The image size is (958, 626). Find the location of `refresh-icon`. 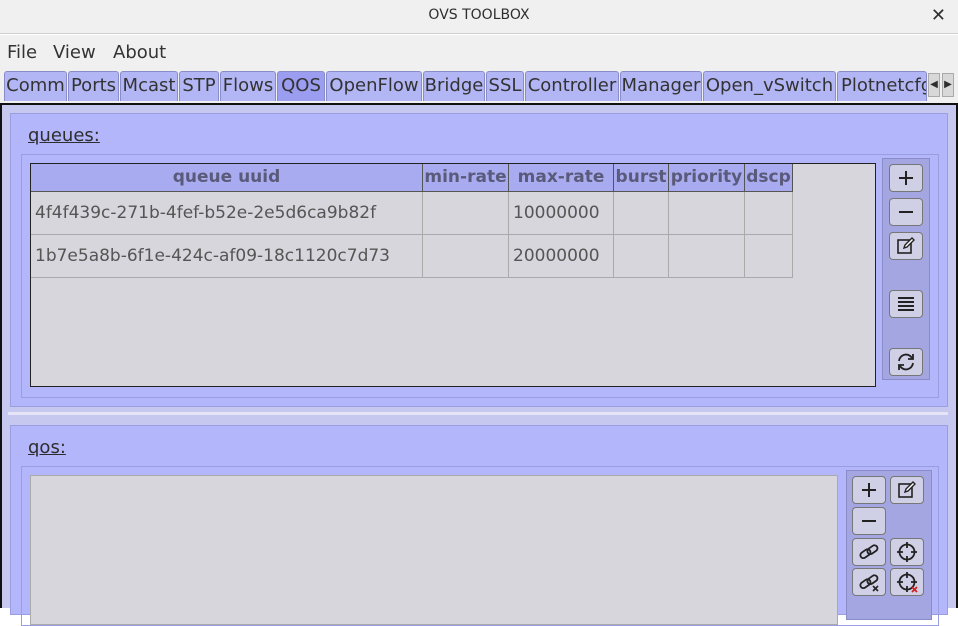

refresh-icon is located at coordinates (906, 362).